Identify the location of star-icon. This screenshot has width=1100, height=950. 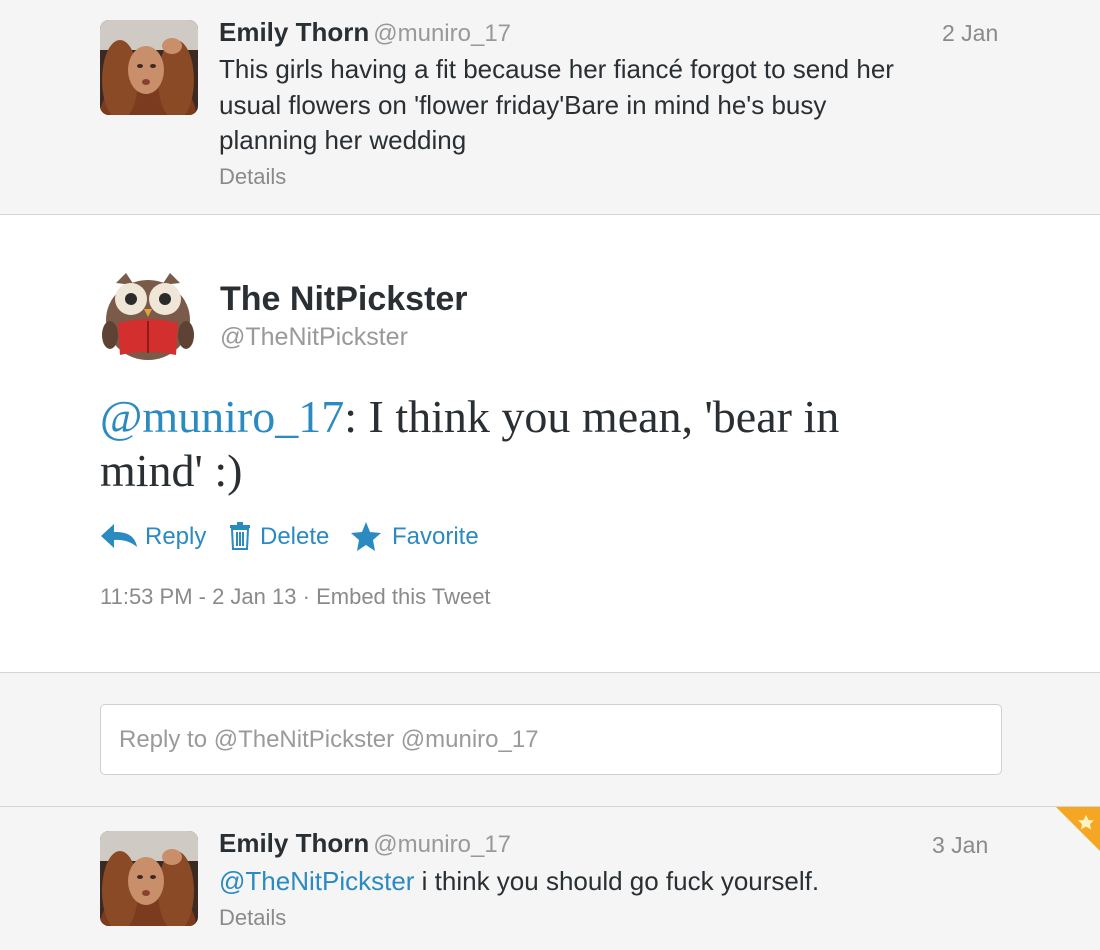
(366, 536).